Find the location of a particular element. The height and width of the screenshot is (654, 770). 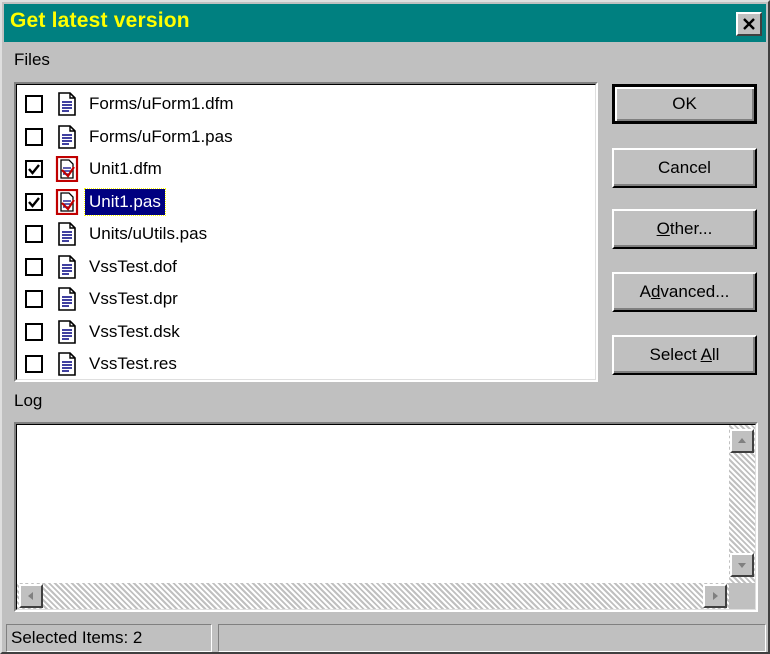

file-name: VssTest.dof is located at coordinates (133, 266).